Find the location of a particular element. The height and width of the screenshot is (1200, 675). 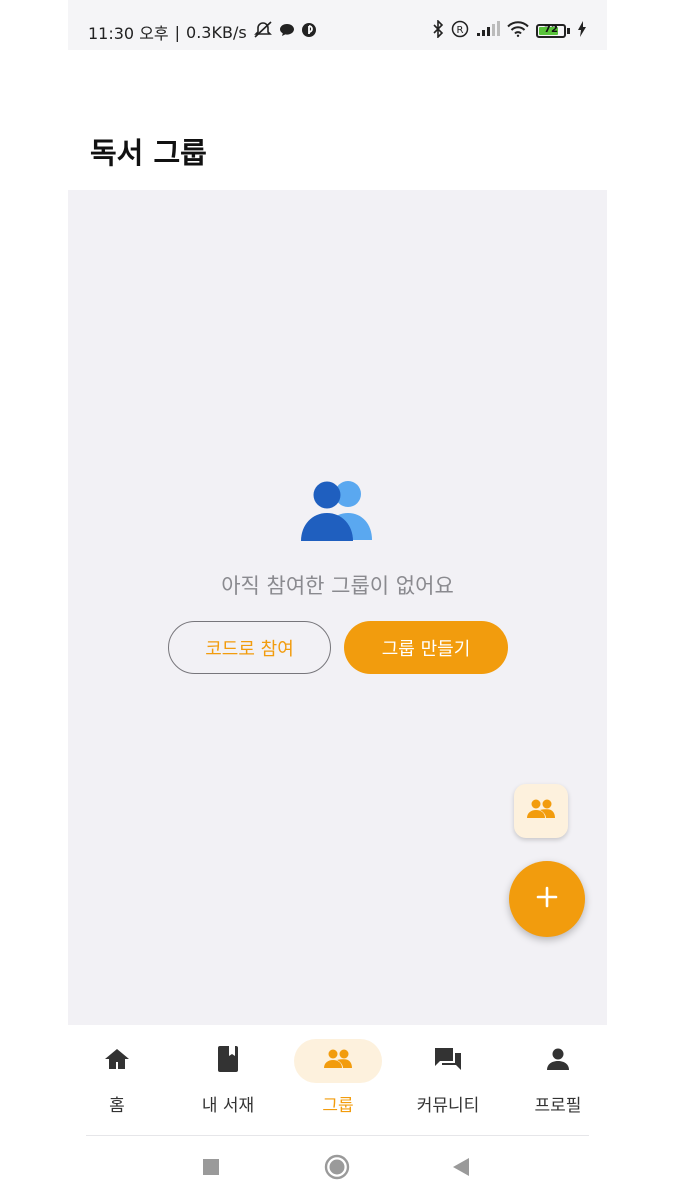

person-icon is located at coordinates (558, 1061).